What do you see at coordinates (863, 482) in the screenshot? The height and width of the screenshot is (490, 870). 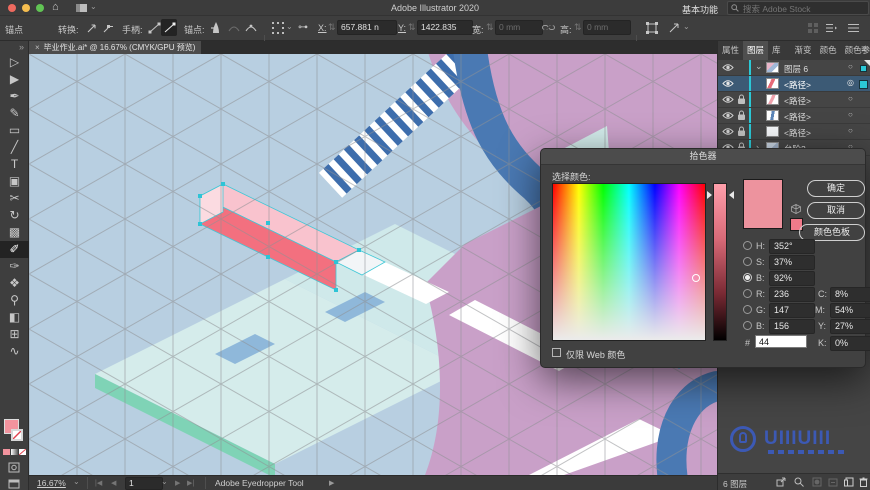 I see `delete-layer-icon` at bounding box center [863, 482].